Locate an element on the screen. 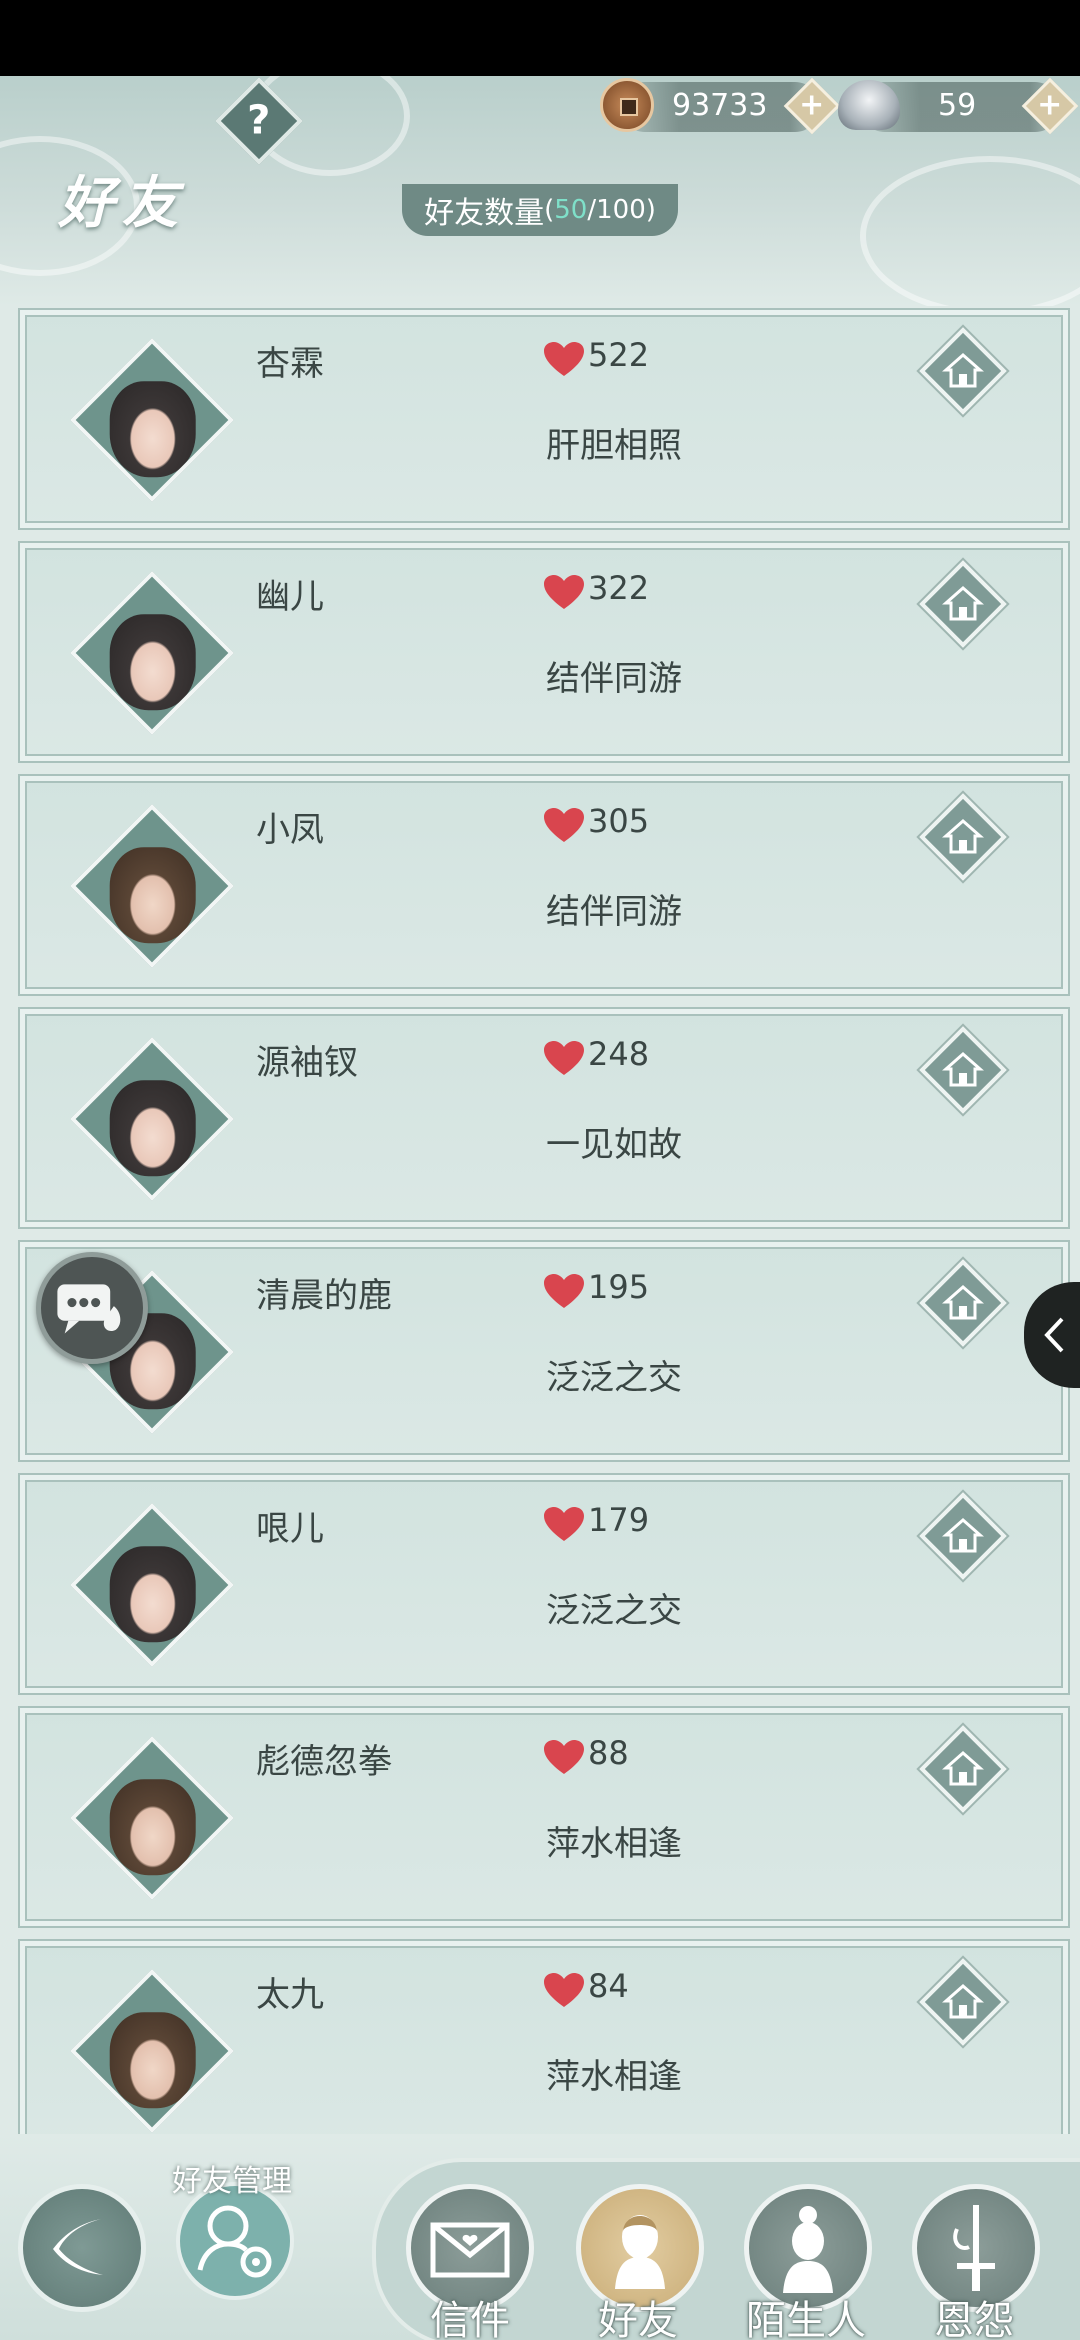  friend-card: 幽儿 322 结伴同游 is located at coordinates (544, 652).